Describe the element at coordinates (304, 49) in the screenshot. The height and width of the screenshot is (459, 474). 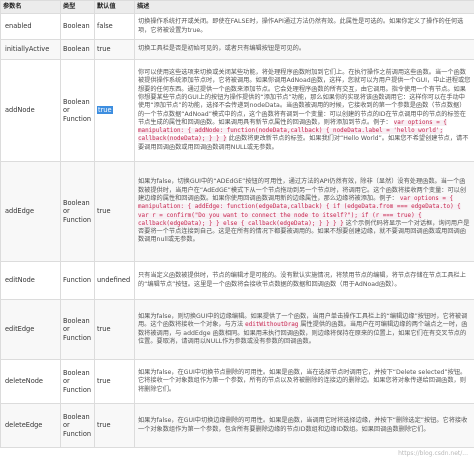
I see `cell-desc: 切换工具栏是否是初始可见的，或者只有编辑按钮是可见的。` at that location.